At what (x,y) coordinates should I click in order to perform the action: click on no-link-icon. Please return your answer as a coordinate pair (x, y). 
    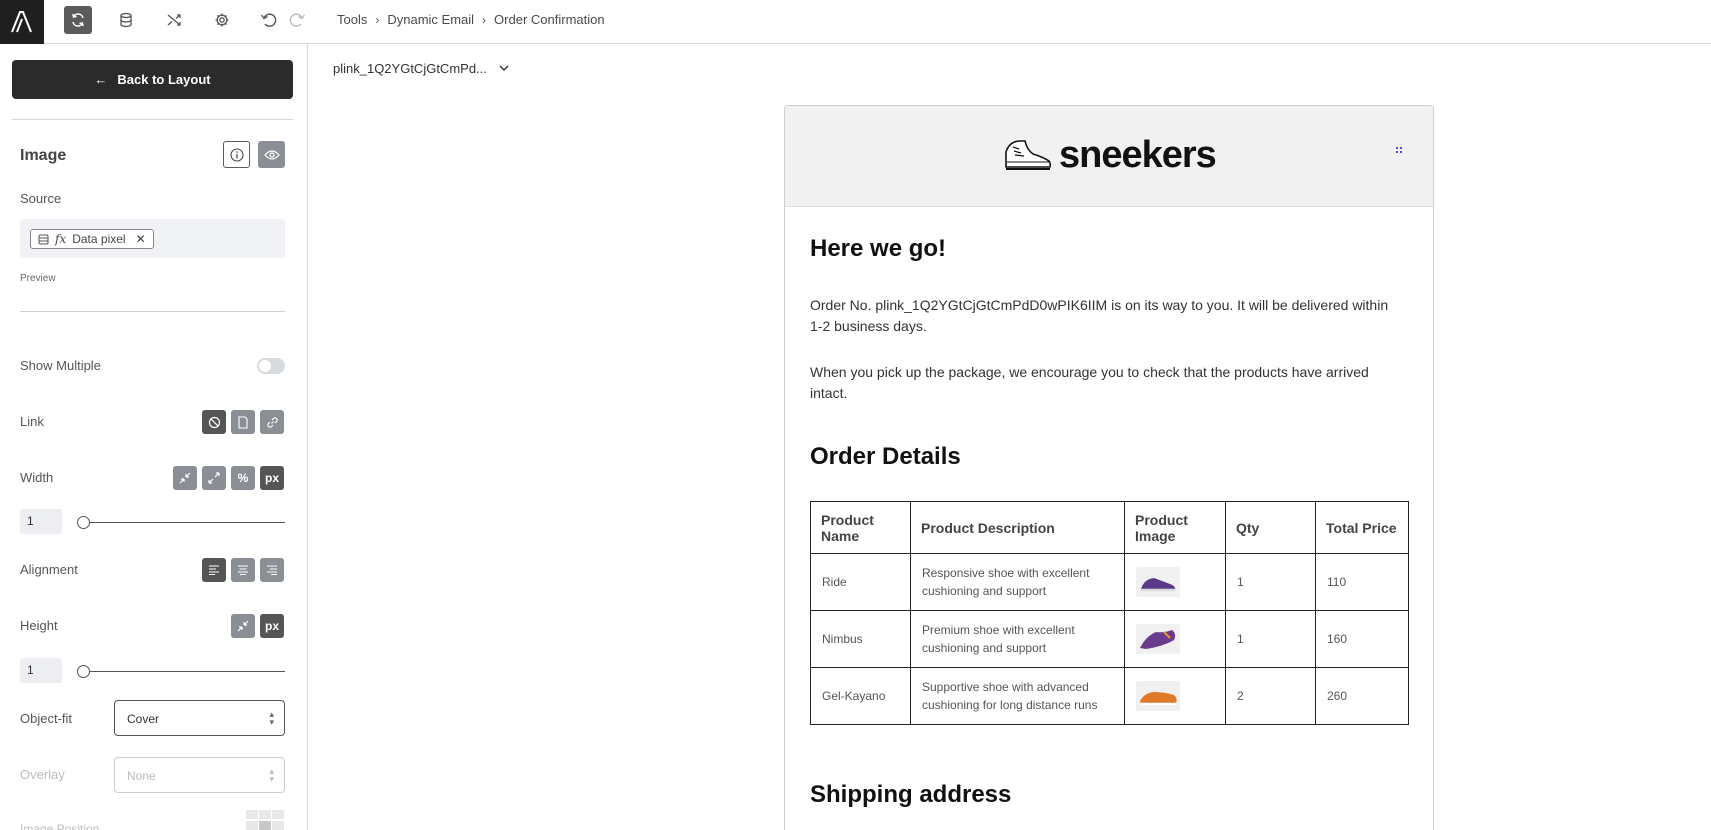
    Looking at the image, I should click on (214, 422).